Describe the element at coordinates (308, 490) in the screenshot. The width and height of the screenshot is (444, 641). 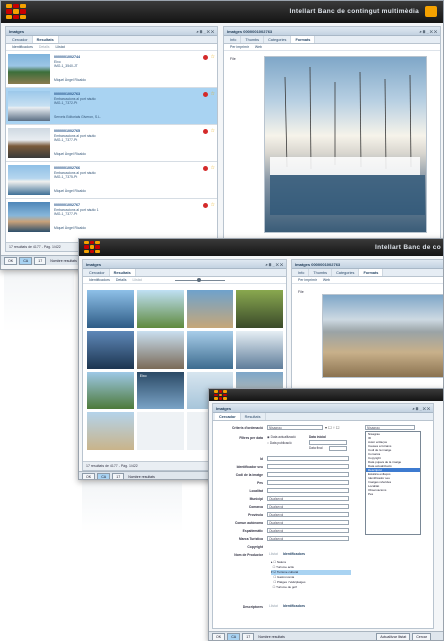
I see `localitat-field` at that location.